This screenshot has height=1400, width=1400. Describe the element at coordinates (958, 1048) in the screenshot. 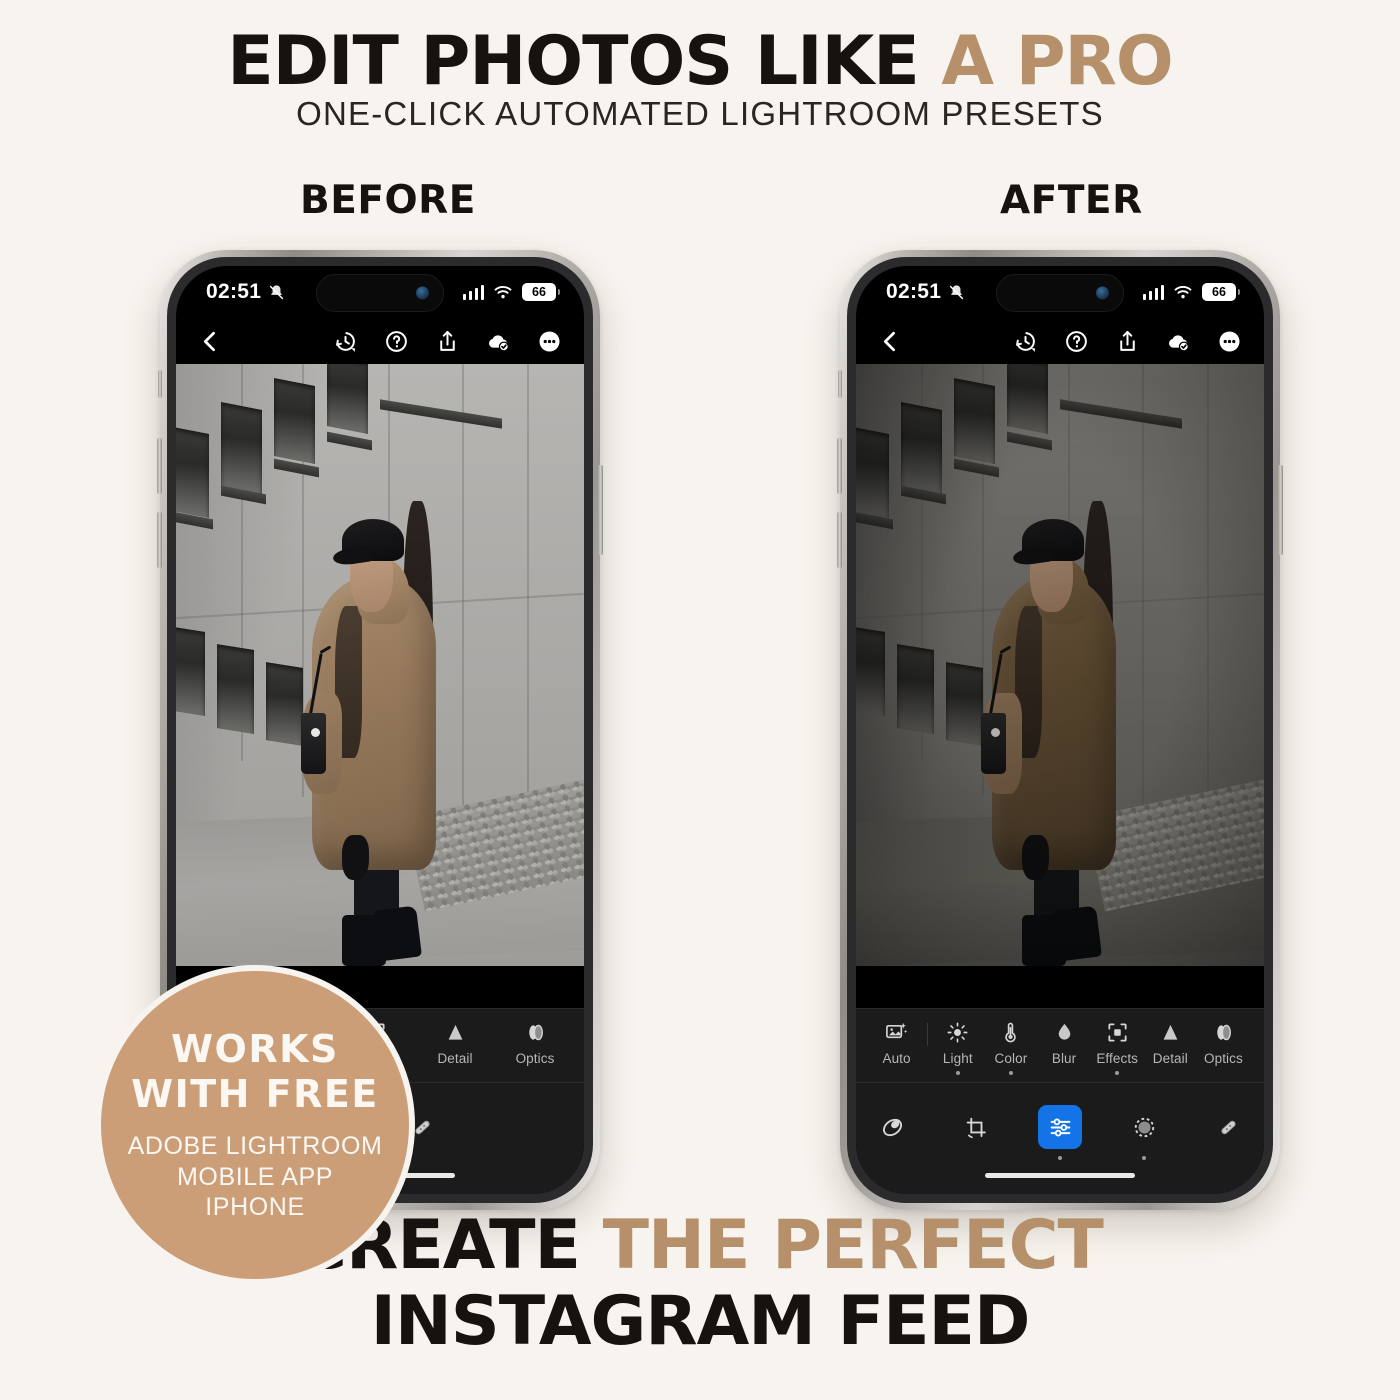

I see `lightroom-tool-light: Light` at that location.